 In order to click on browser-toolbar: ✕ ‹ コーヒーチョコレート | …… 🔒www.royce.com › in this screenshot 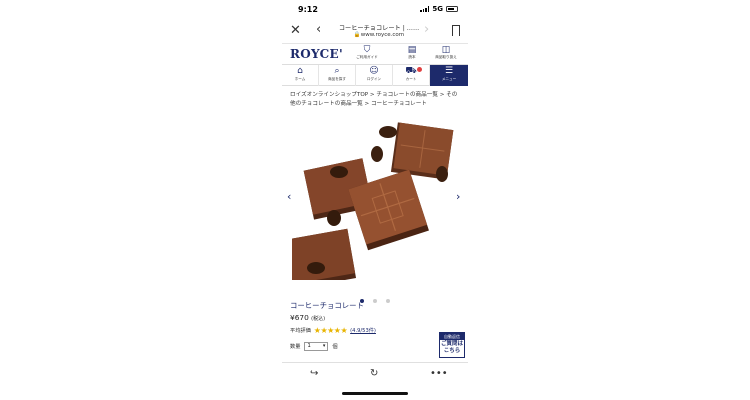, I will do `click(375, 31)`.